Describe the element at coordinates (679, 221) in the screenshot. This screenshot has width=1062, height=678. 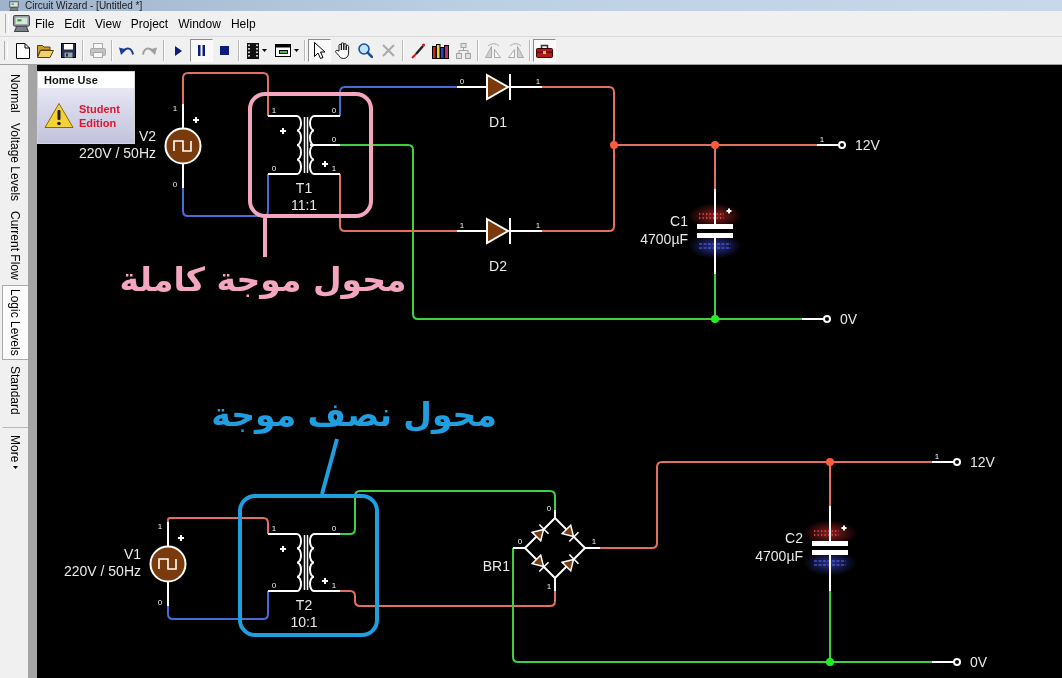
I see `component-name: C1` at that location.